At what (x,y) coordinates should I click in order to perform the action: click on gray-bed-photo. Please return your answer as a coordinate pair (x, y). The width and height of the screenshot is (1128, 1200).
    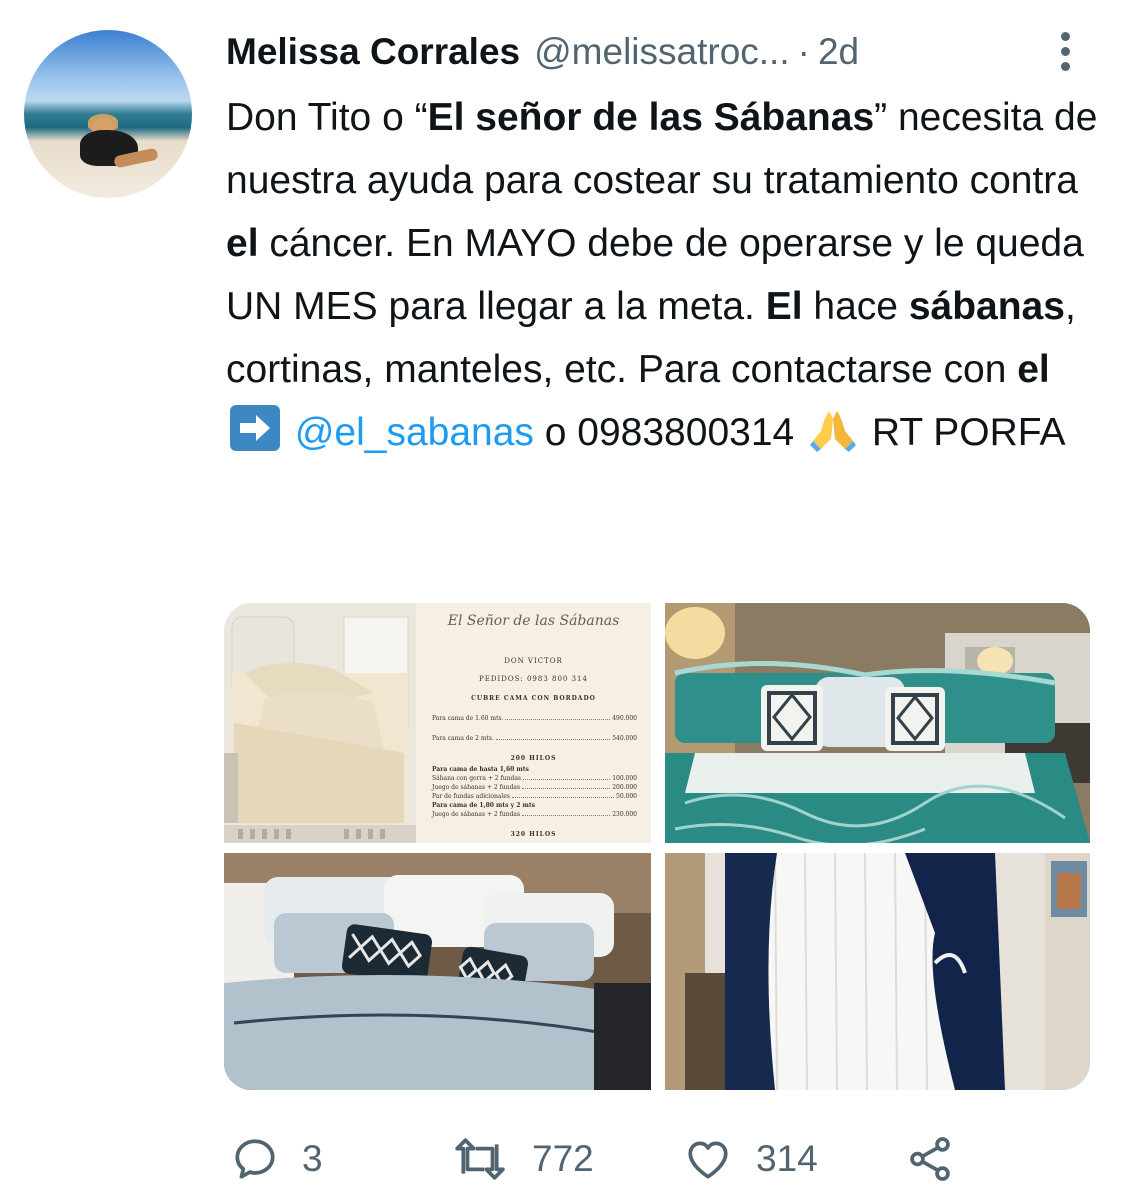
    Looking at the image, I should click on (437, 971).